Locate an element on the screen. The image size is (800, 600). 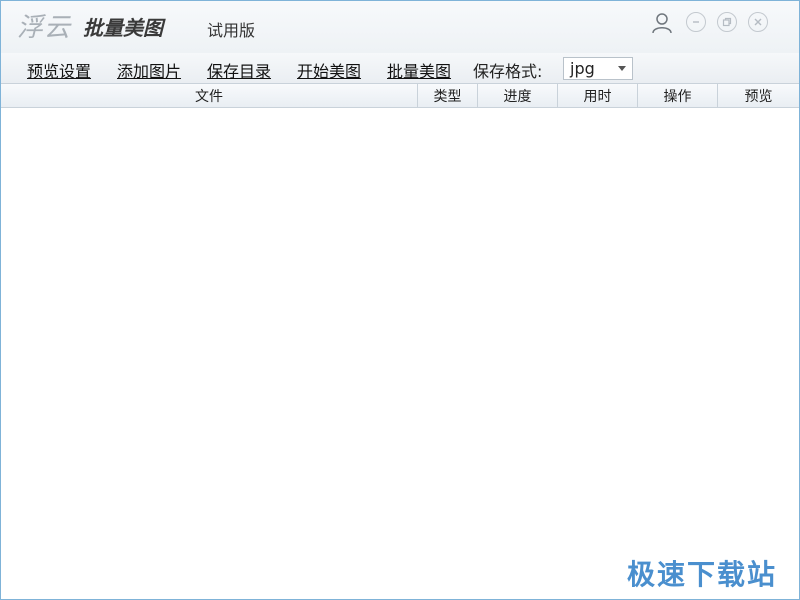
minimize-icon is located at coordinates (696, 22).